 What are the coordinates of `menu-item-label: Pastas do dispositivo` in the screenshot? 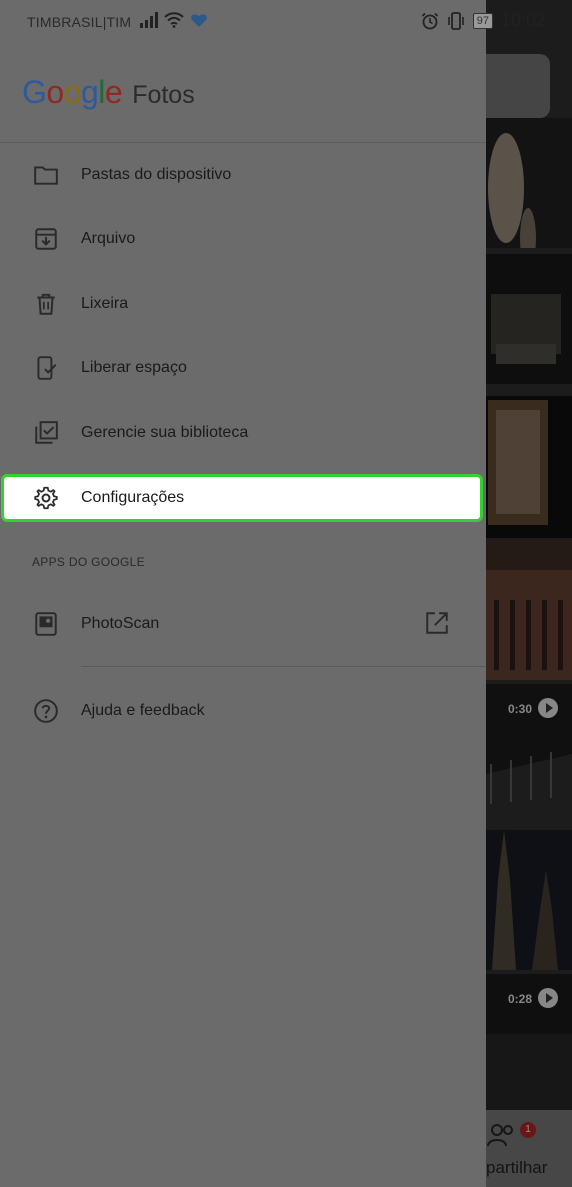 It's located at (156, 174).